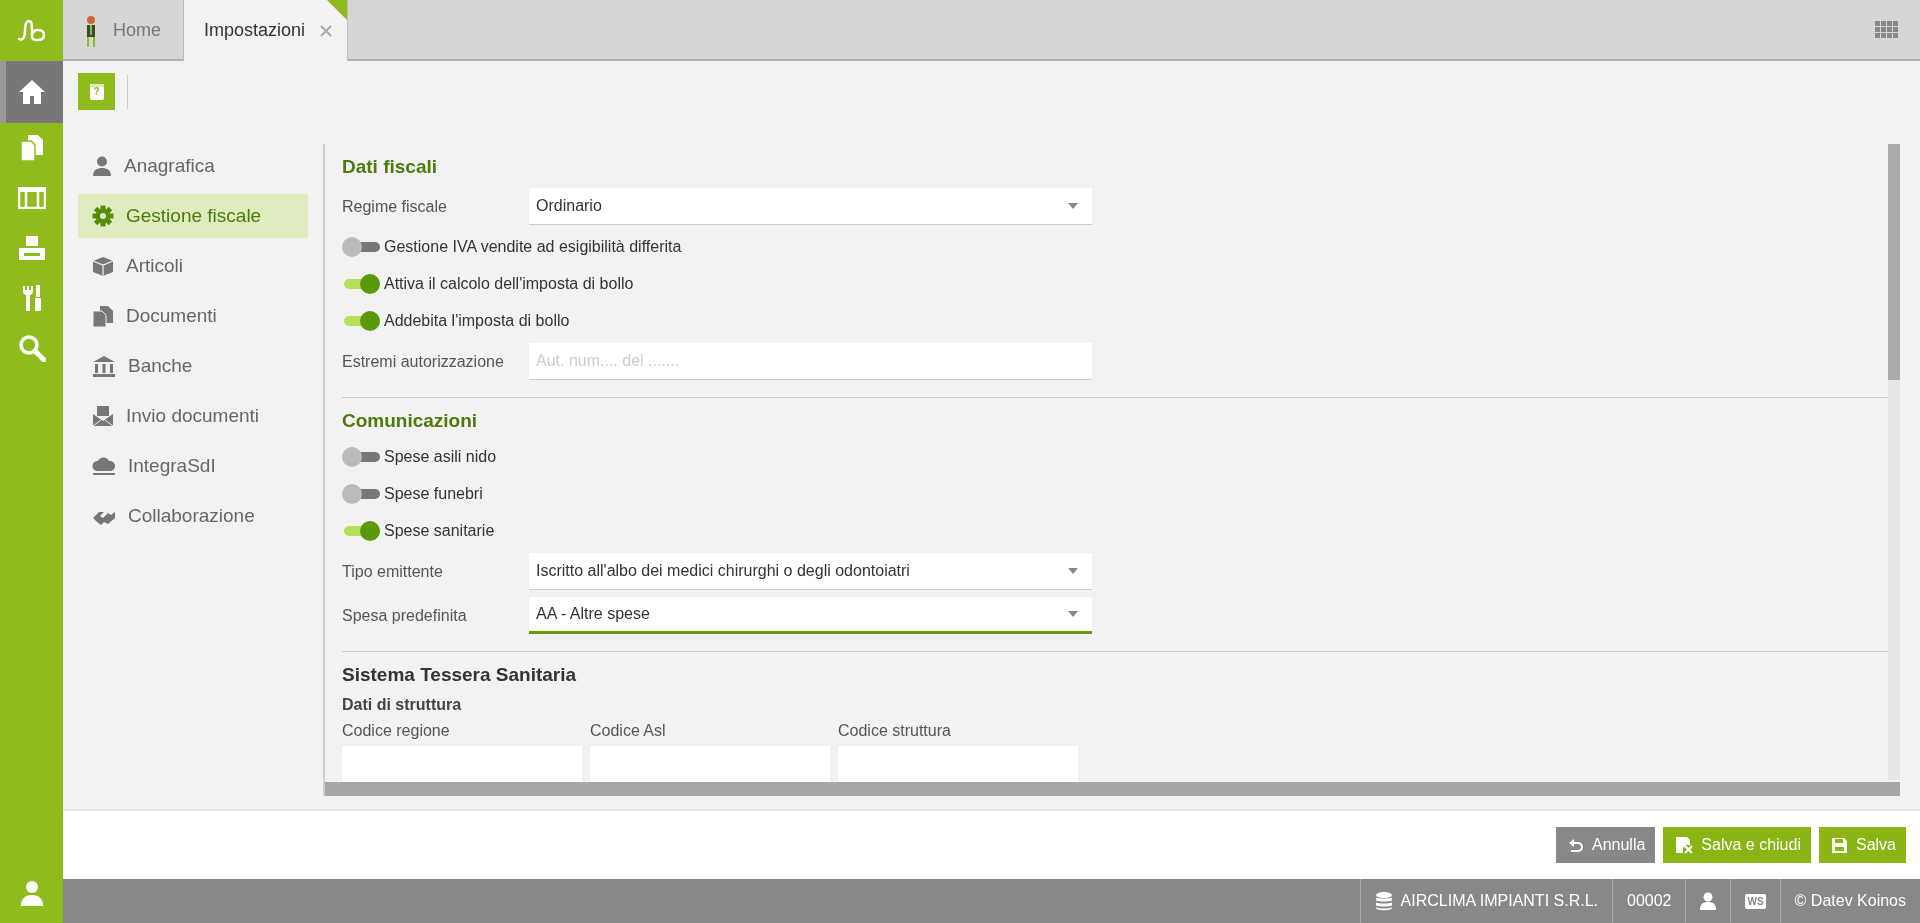 This screenshot has width=1920, height=923. I want to click on home-icon, so click(31, 92).